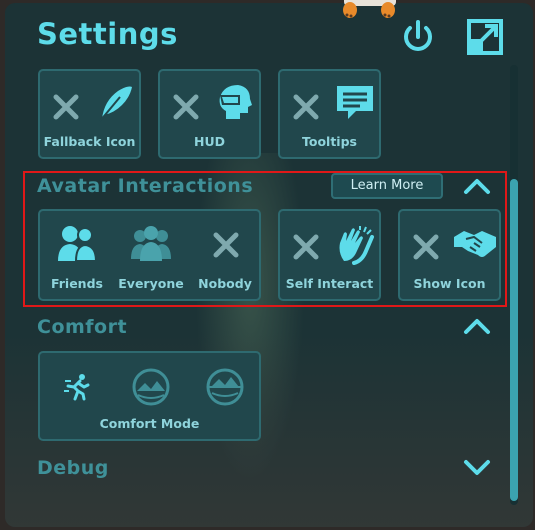  Describe the element at coordinates (477, 467) in the screenshot. I see `chevron-down-icon` at that location.